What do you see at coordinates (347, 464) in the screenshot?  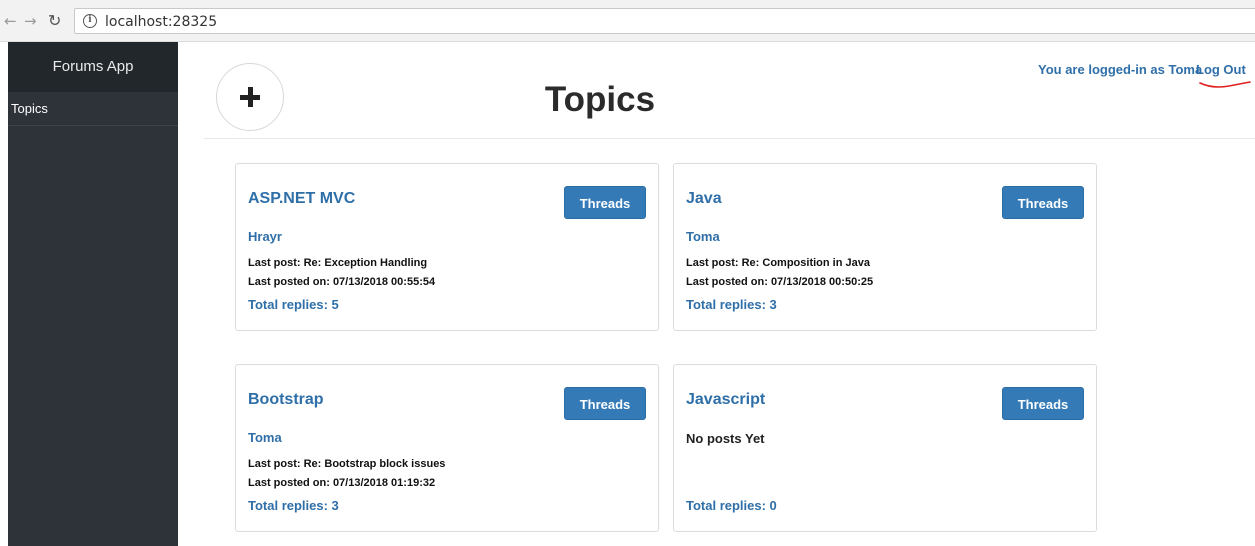 I see `last-post: Last post: Re: Bootstrap block issues` at bounding box center [347, 464].